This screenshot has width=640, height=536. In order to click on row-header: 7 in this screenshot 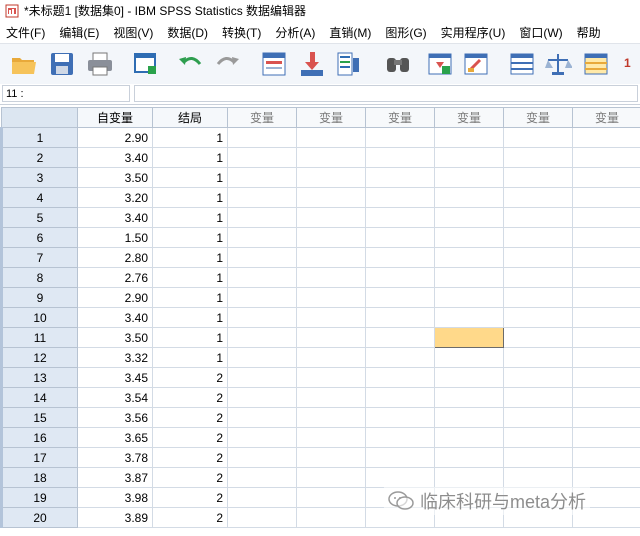, I will do `click(39, 257)`.